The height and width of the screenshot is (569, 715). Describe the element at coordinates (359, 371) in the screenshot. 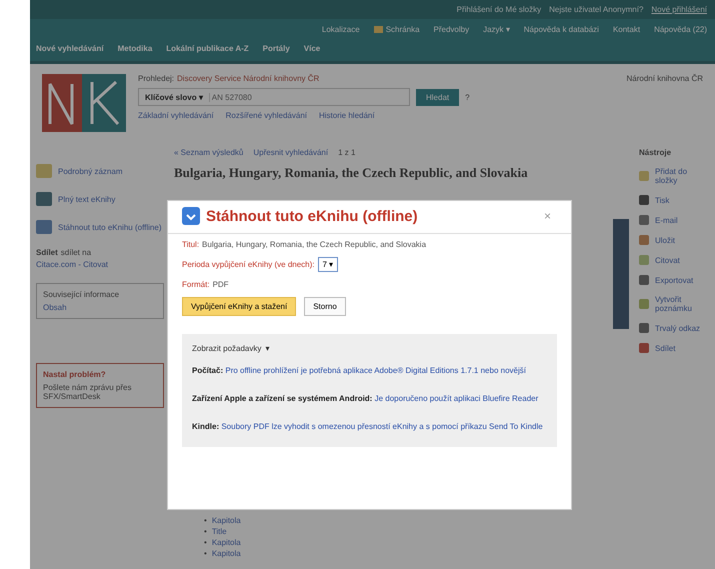

I see `requirement-text: Počítač: Pro offline prohlížení je potřebná aplikace Adobe® Digital Editions 1.7.1 nebo novější` at that location.